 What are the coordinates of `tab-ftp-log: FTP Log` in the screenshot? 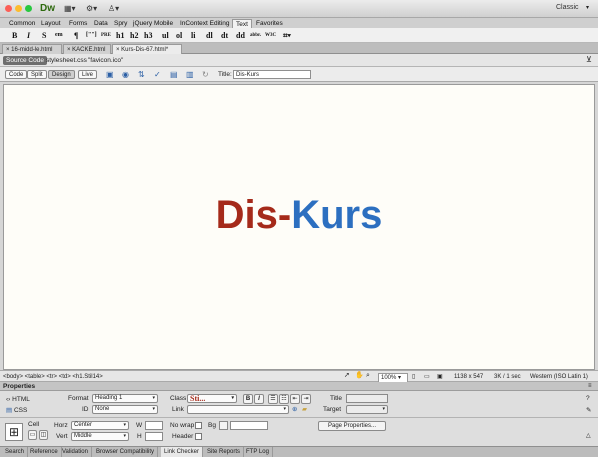 It's located at (258, 452).